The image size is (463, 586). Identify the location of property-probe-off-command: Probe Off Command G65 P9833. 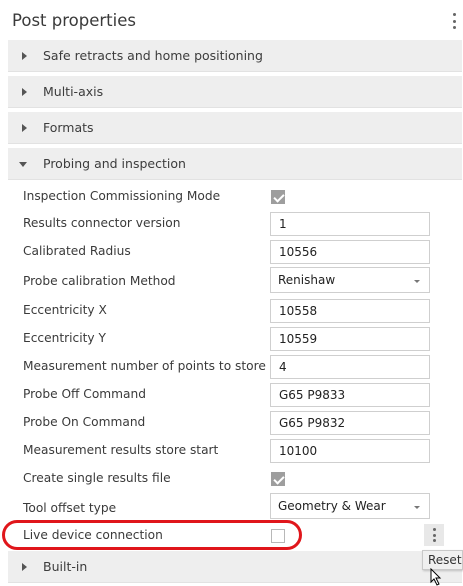
(235, 395).